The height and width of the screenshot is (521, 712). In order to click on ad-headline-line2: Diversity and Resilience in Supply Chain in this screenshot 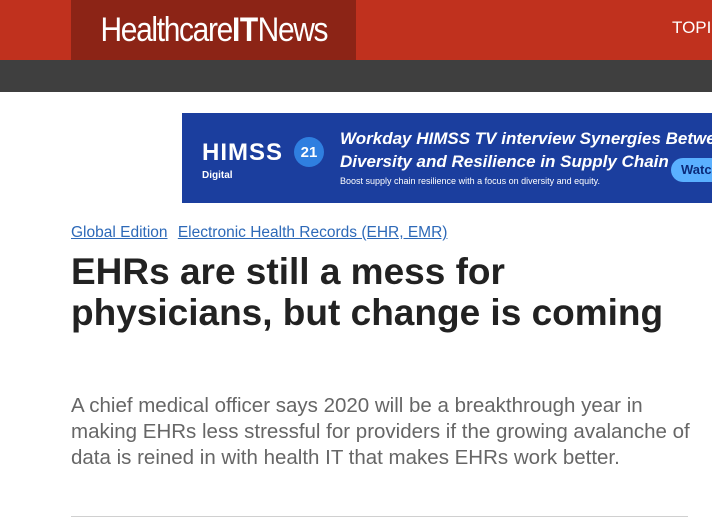, I will do `click(504, 161)`.